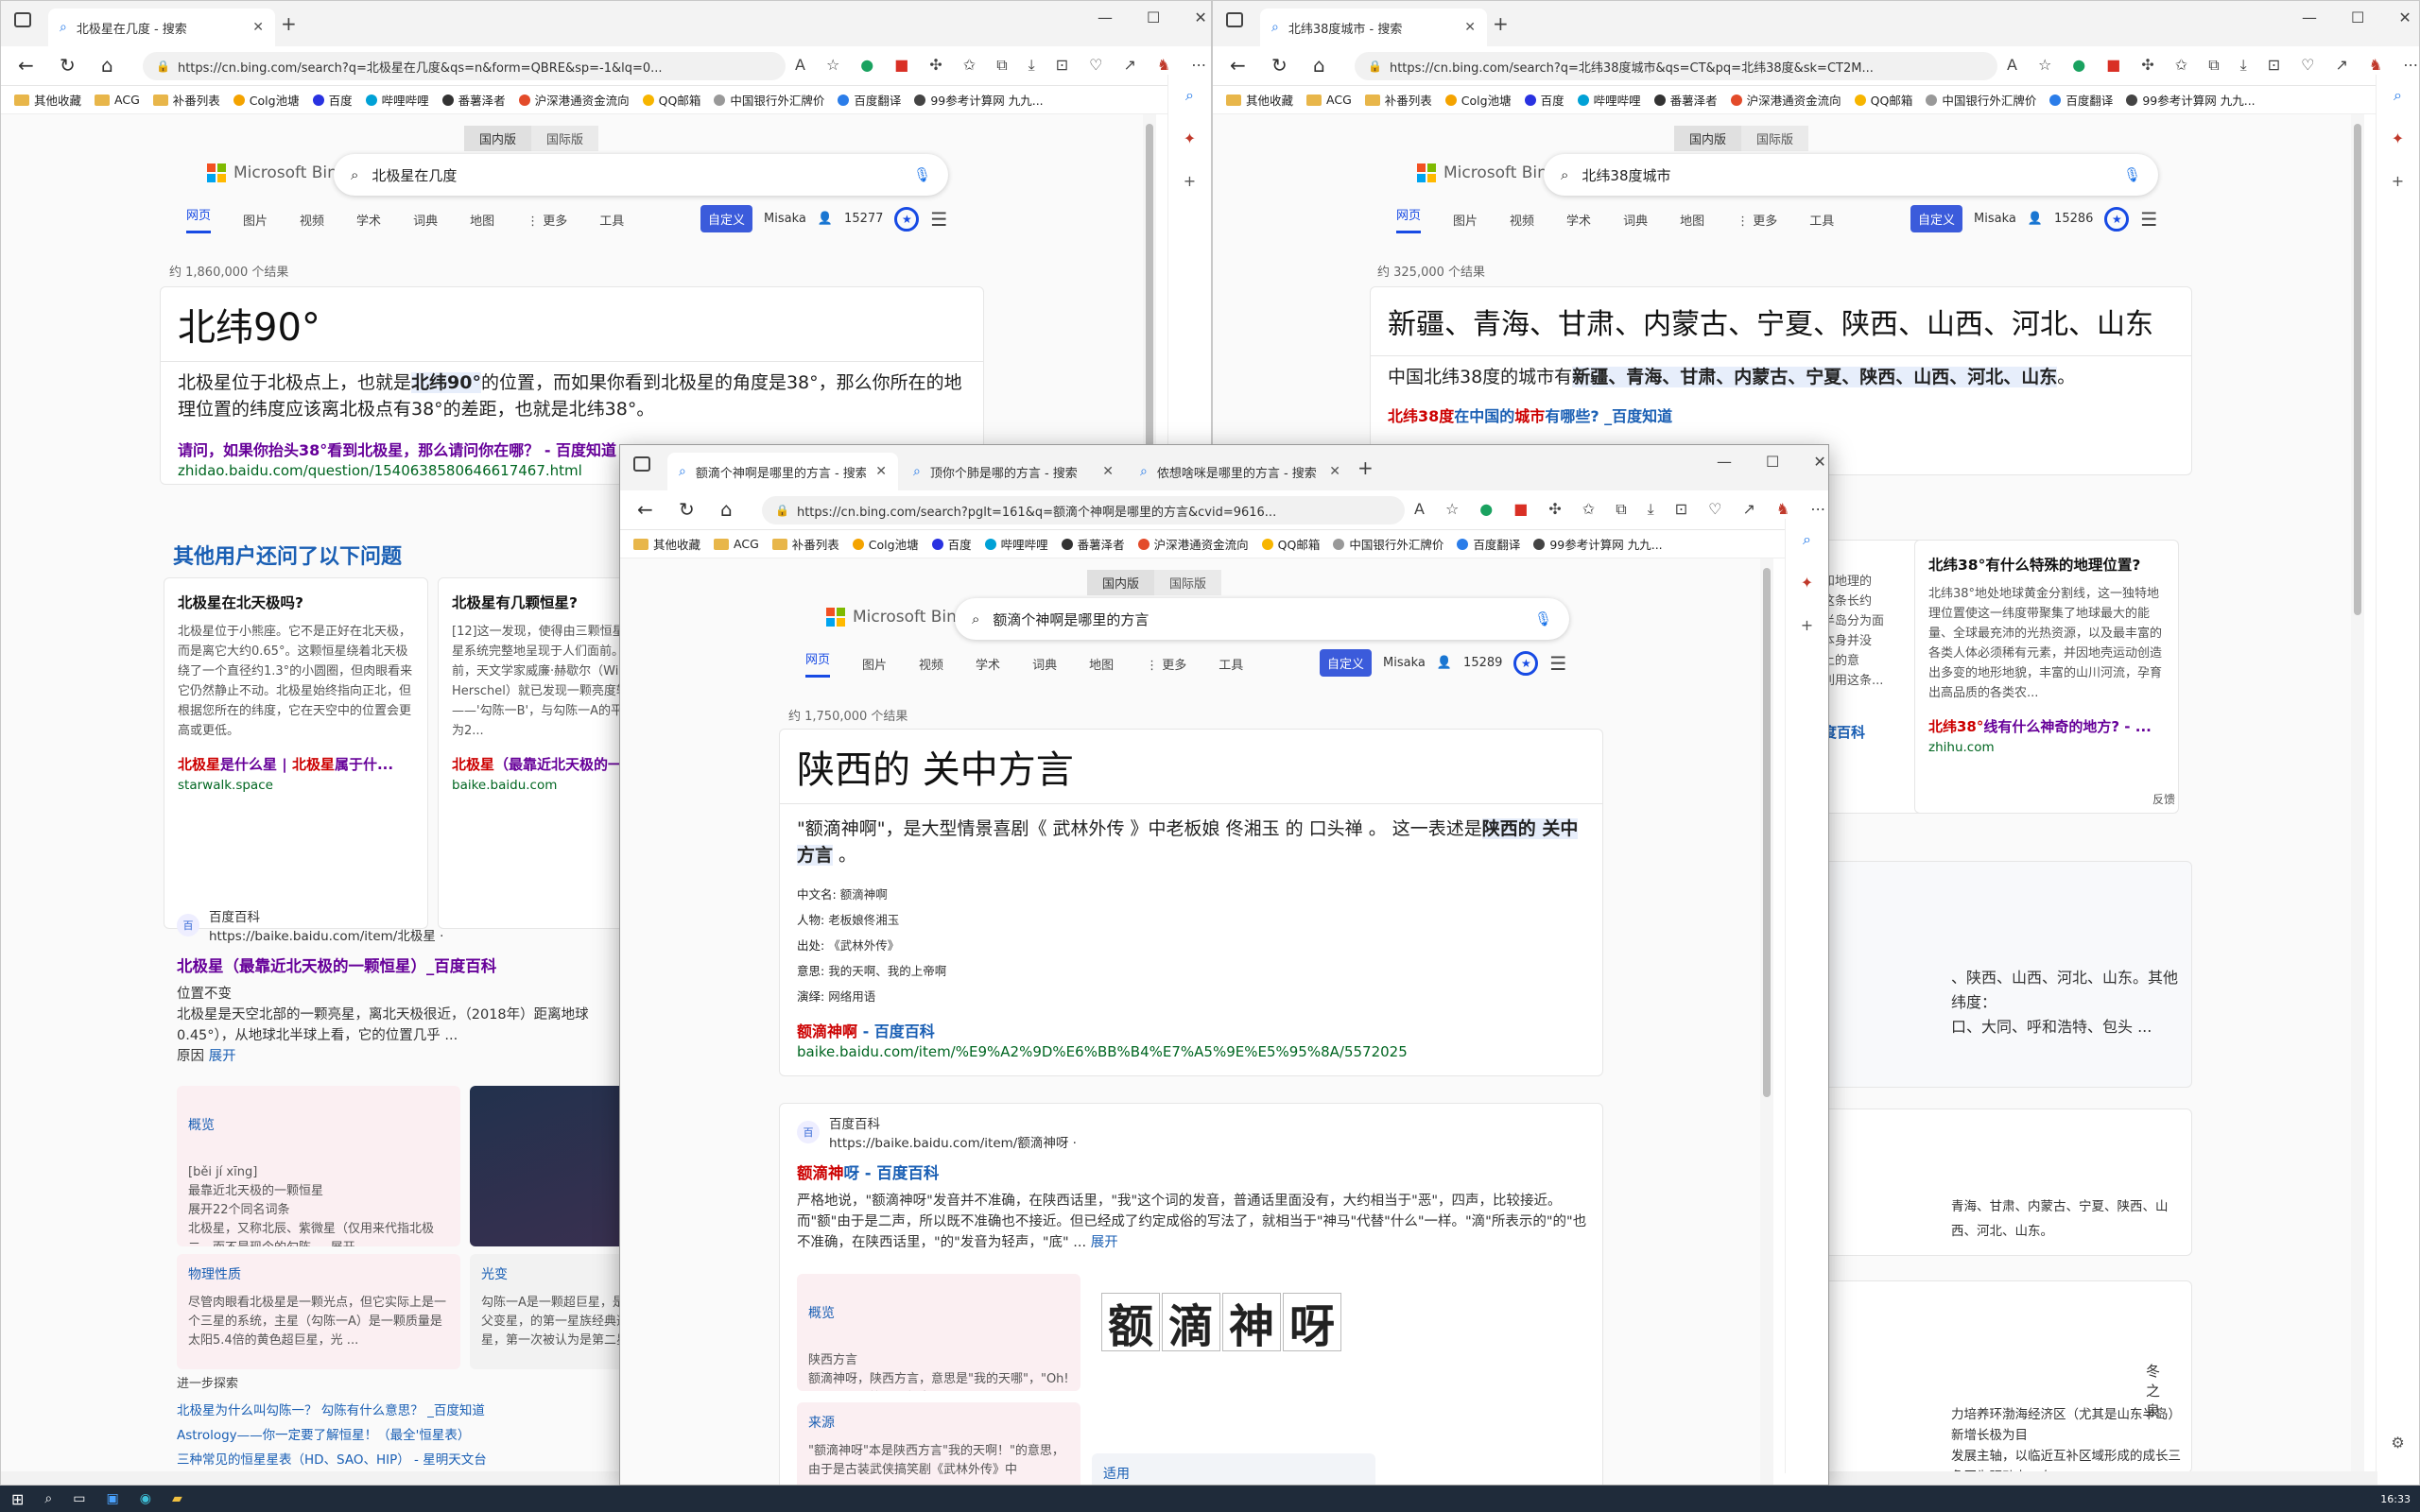  Describe the element at coordinates (1192, 1171) in the screenshot. I see `result-title: 额滴神呀 - 百度百科` at that location.